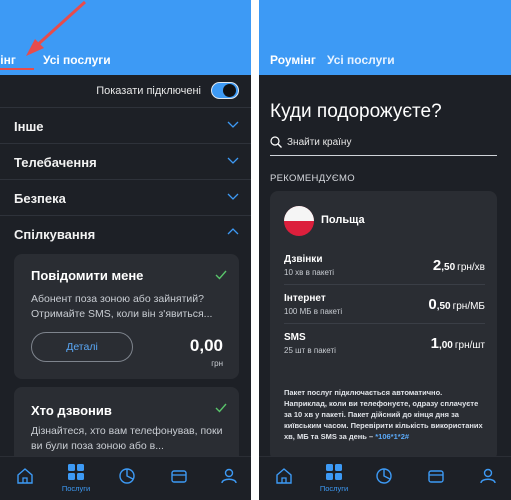 The height and width of the screenshot is (500, 511). Describe the element at coordinates (384, 351) in the screenshot. I see `tariff-sms: SMS 25 шт в пакеті 1,00 грн/шт` at that location.